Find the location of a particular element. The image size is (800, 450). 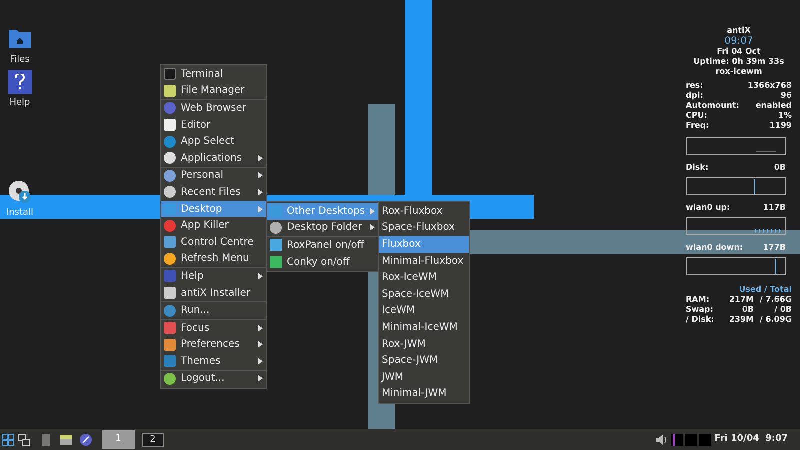

memory-total: / 0B is located at coordinates (783, 310).